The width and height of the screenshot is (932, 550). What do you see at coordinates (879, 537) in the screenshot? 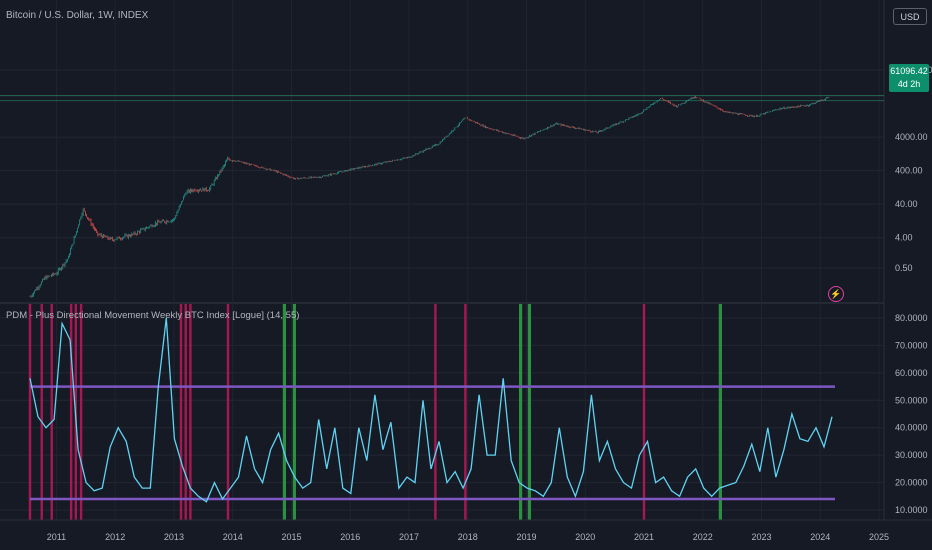
I see `year-tick-label: 2025` at bounding box center [879, 537].